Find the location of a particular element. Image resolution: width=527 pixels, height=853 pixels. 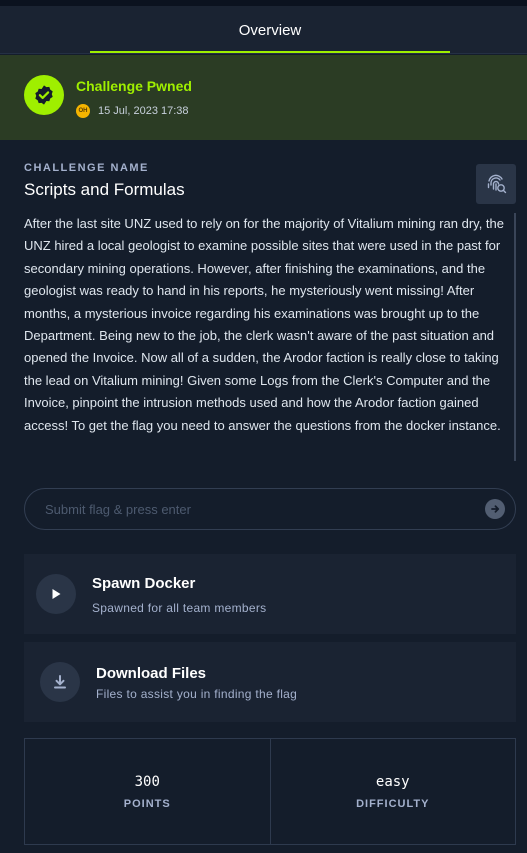

challenge-name: Scripts and Formulas is located at coordinates (104, 189).